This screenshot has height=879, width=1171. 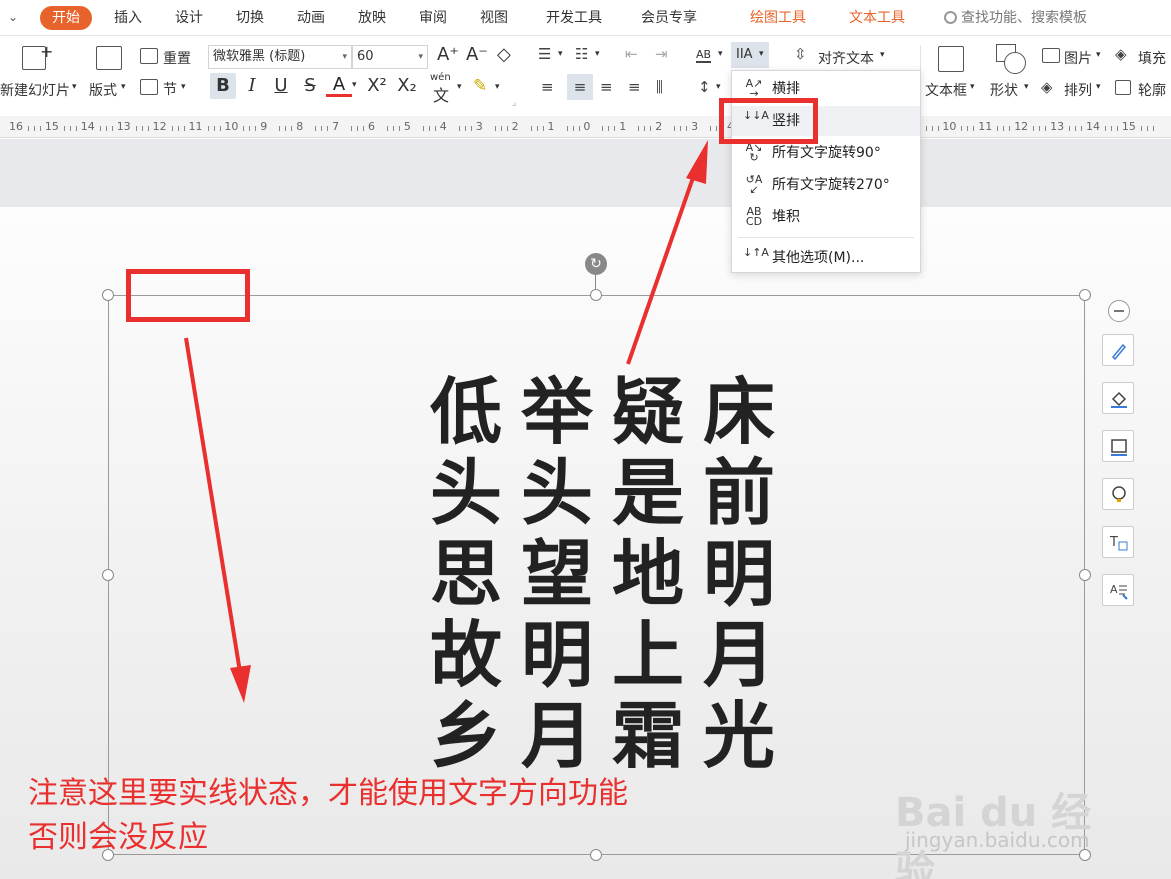 What do you see at coordinates (596, 855) in the screenshot?
I see `resize-handle-bottom` at bounding box center [596, 855].